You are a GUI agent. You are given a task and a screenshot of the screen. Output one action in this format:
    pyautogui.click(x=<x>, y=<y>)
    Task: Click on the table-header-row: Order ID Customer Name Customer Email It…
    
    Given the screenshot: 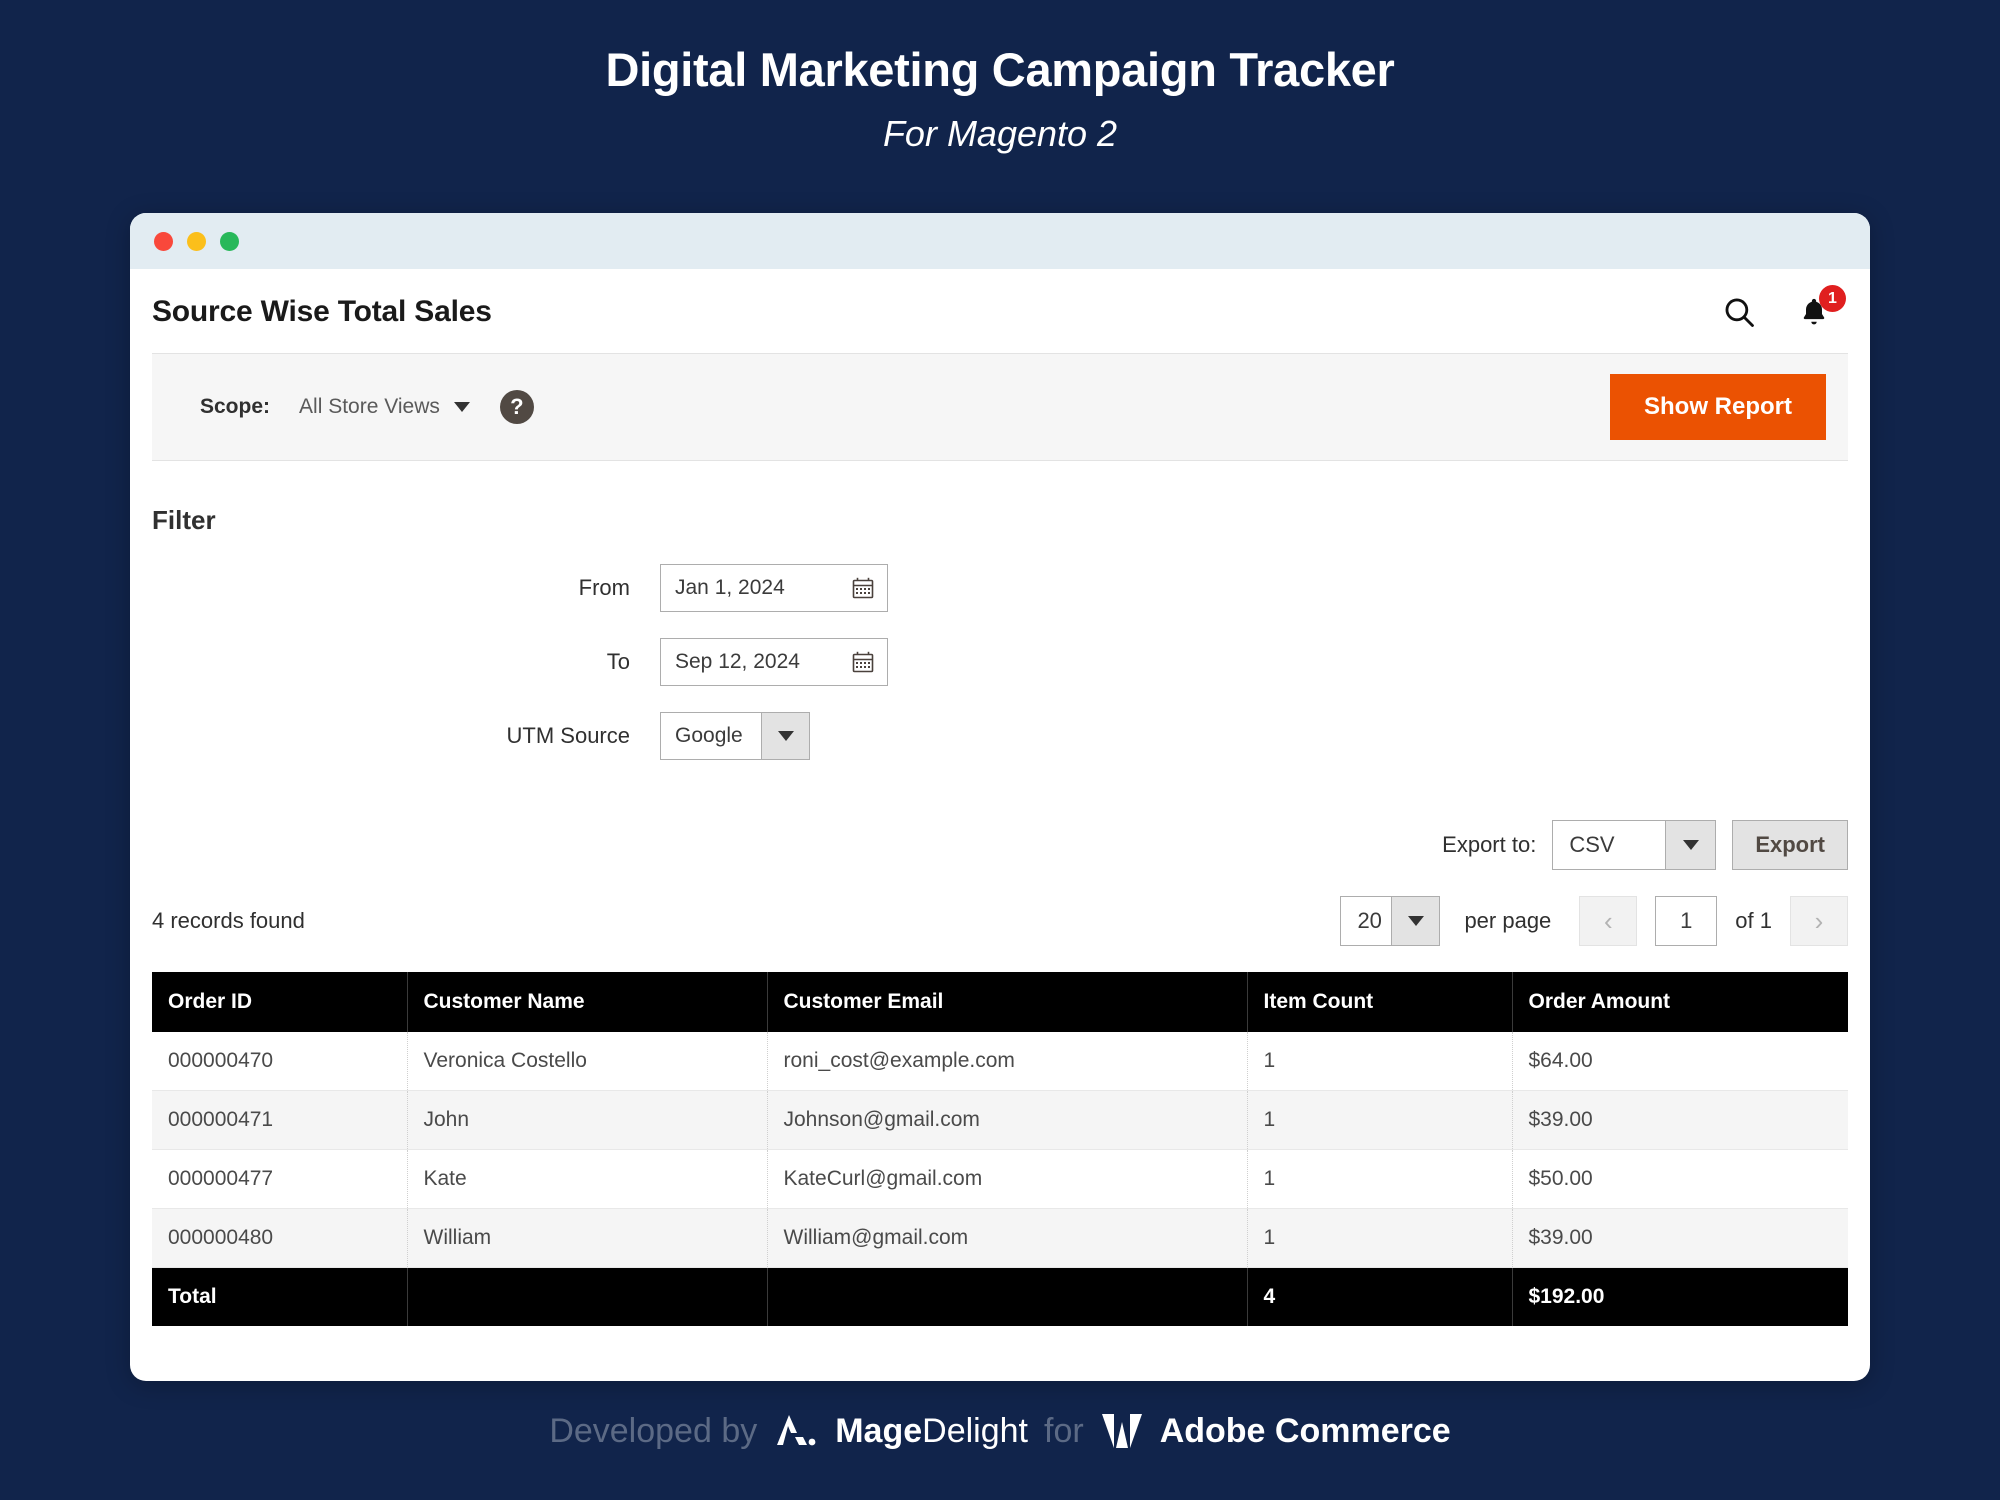 What is the action you would take?
    pyautogui.click(x=1000, y=1002)
    